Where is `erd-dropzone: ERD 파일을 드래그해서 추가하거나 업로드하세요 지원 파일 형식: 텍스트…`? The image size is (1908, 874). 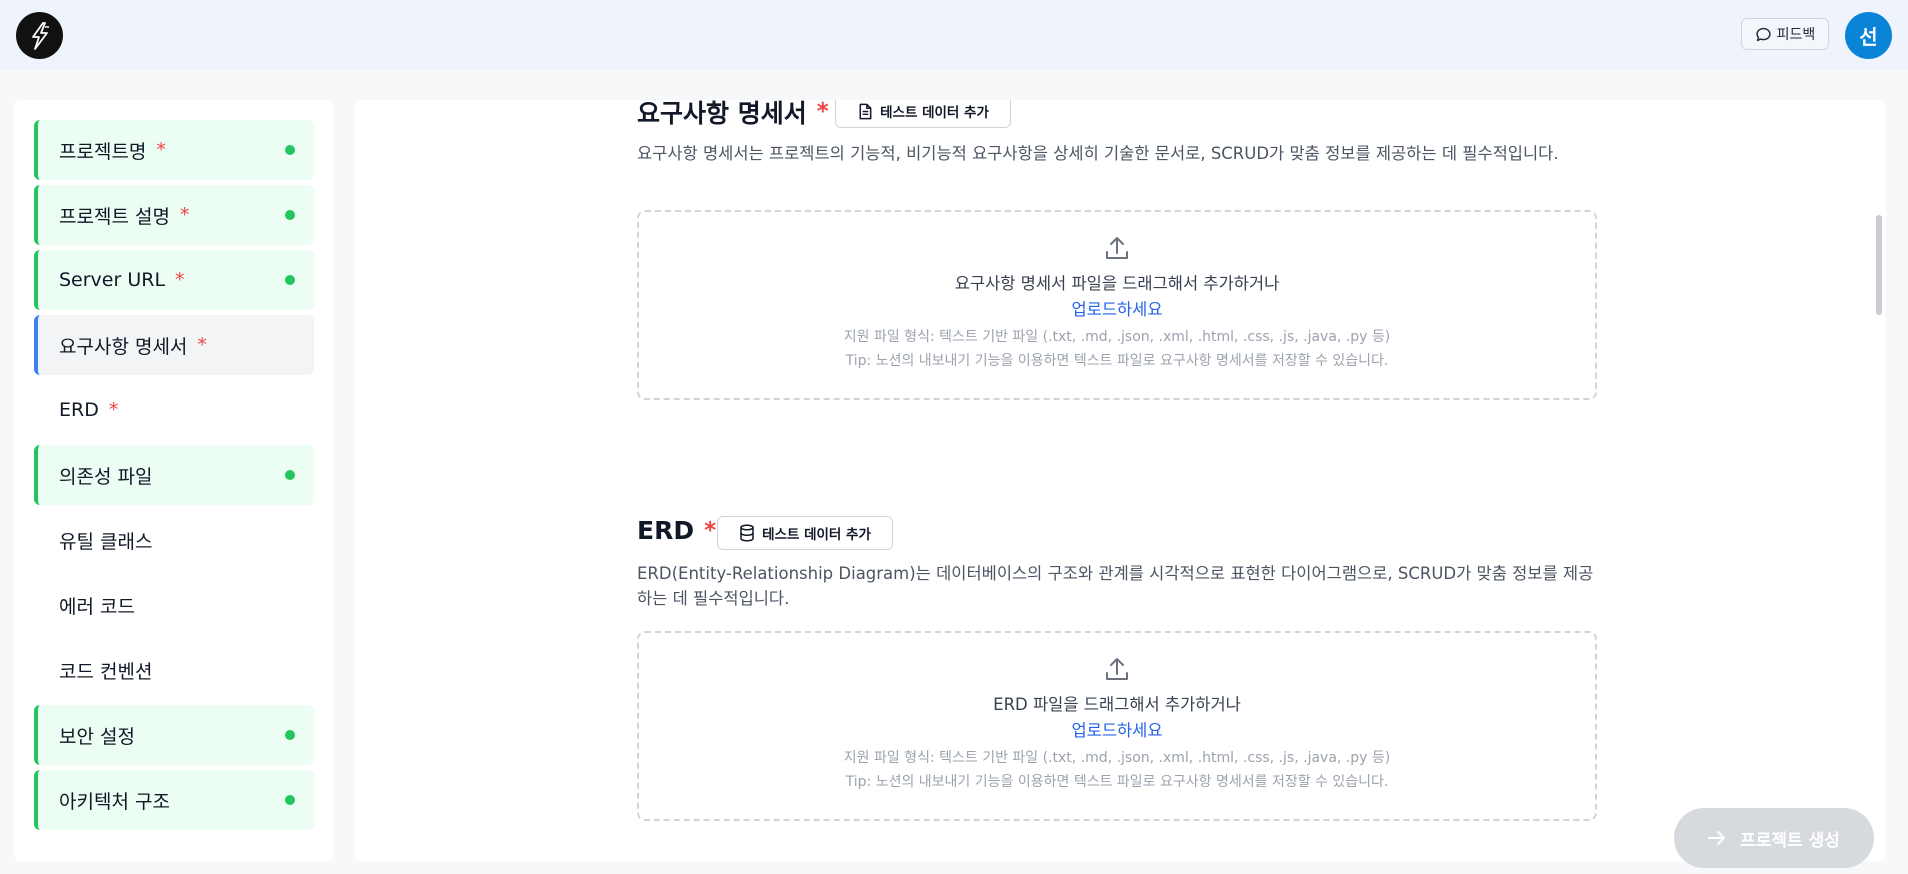
erd-dropzone: ERD 파일을 드래그해서 추가하거나 업로드하세요 지원 파일 형식: 텍스트… is located at coordinates (1117, 726).